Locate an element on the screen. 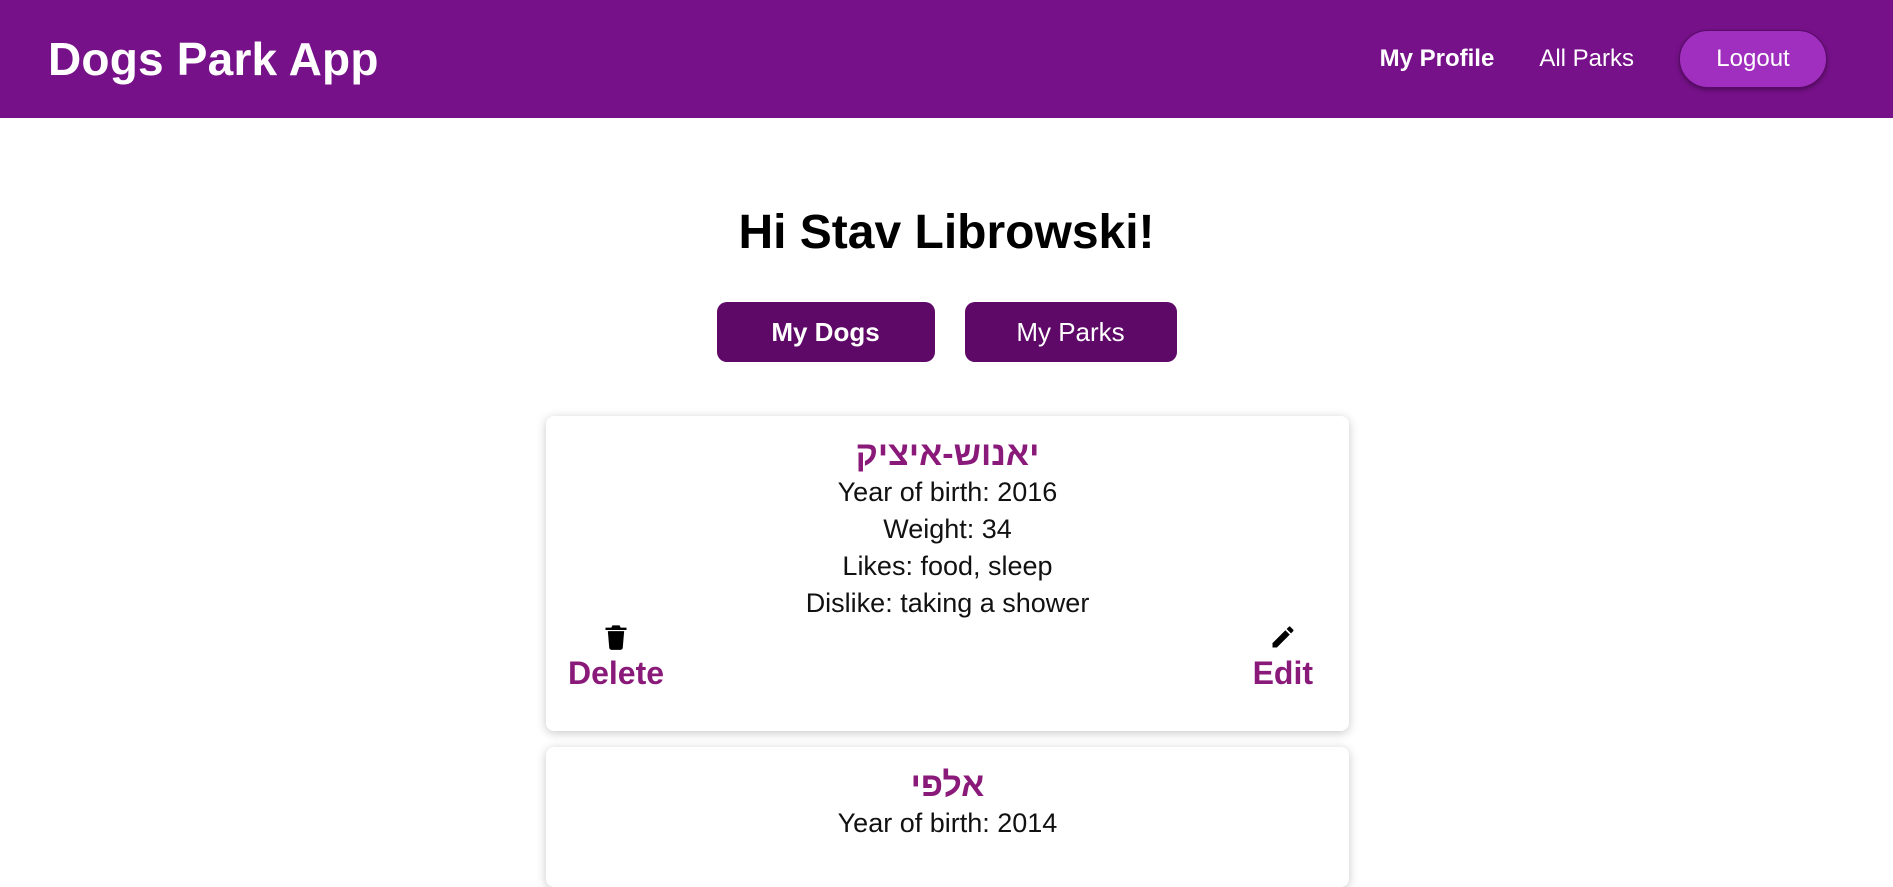  edit-dog-button: Edit is located at coordinates (1283, 657).